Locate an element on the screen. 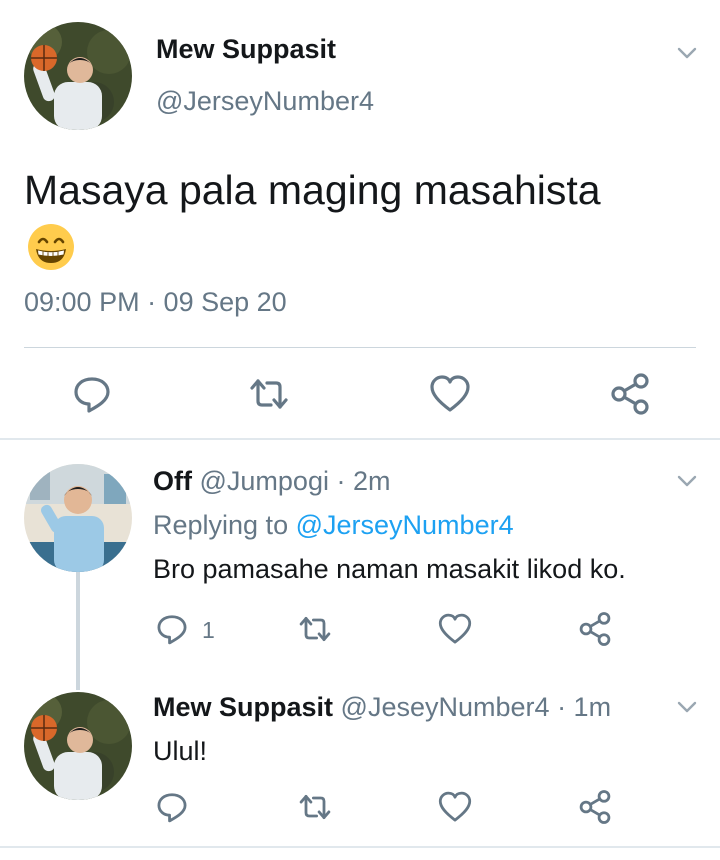 The height and width of the screenshot is (860, 720). reply-author-handle: @Jumpogi is located at coordinates (264, 481).